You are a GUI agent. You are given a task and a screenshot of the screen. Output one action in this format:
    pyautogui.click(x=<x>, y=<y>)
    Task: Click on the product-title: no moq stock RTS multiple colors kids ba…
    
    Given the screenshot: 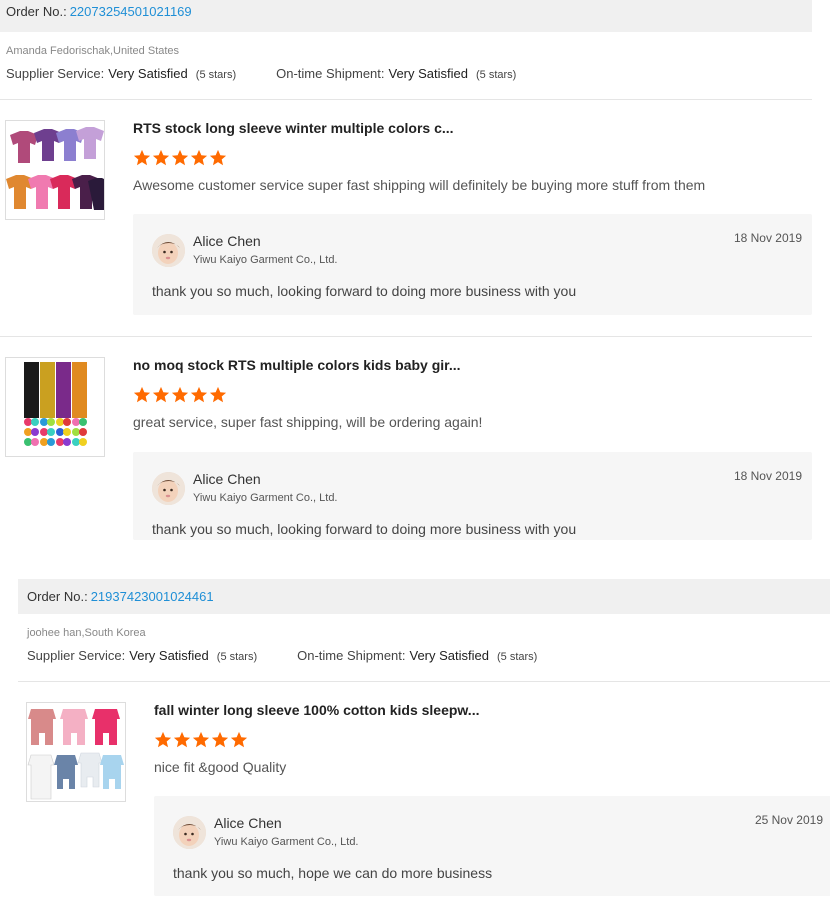 What is the action you would take?
    pyautogui.click(x=297, y=365)
    